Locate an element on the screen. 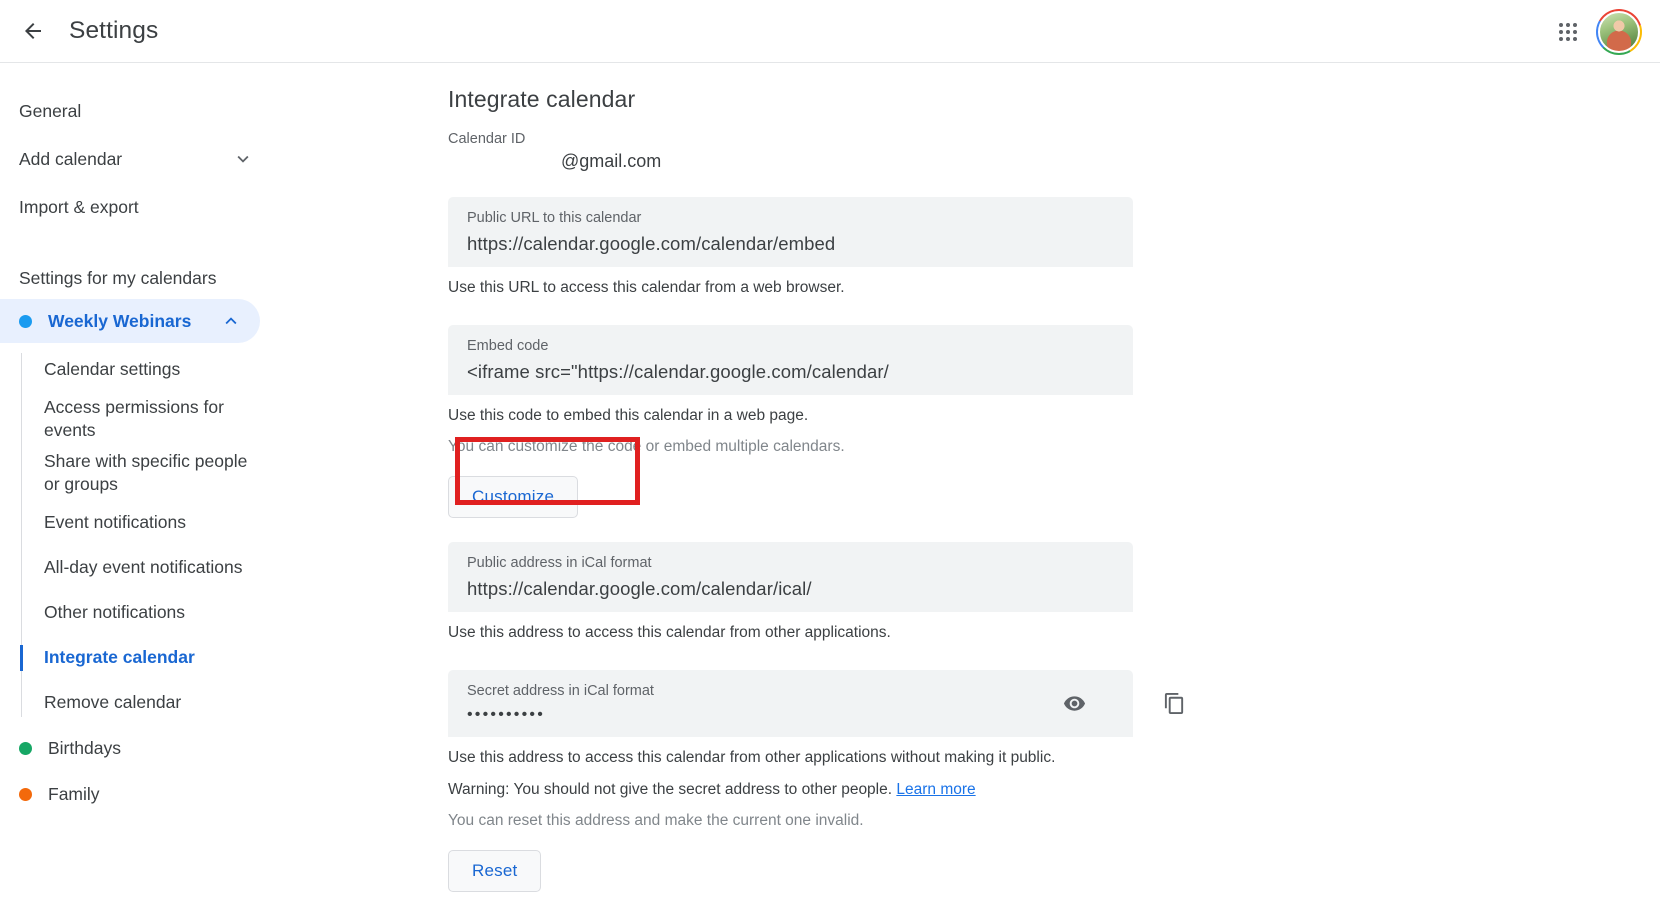 The image size is (1660, 901). sidebar-item-event-notifications: Event notifications is located at coordinates (145, 522).